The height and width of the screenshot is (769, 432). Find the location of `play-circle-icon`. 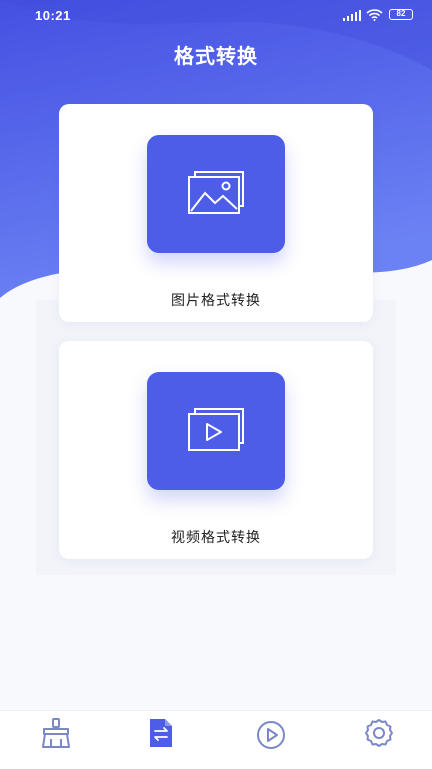

play-circle-icon is located at coordinates (271, 735).